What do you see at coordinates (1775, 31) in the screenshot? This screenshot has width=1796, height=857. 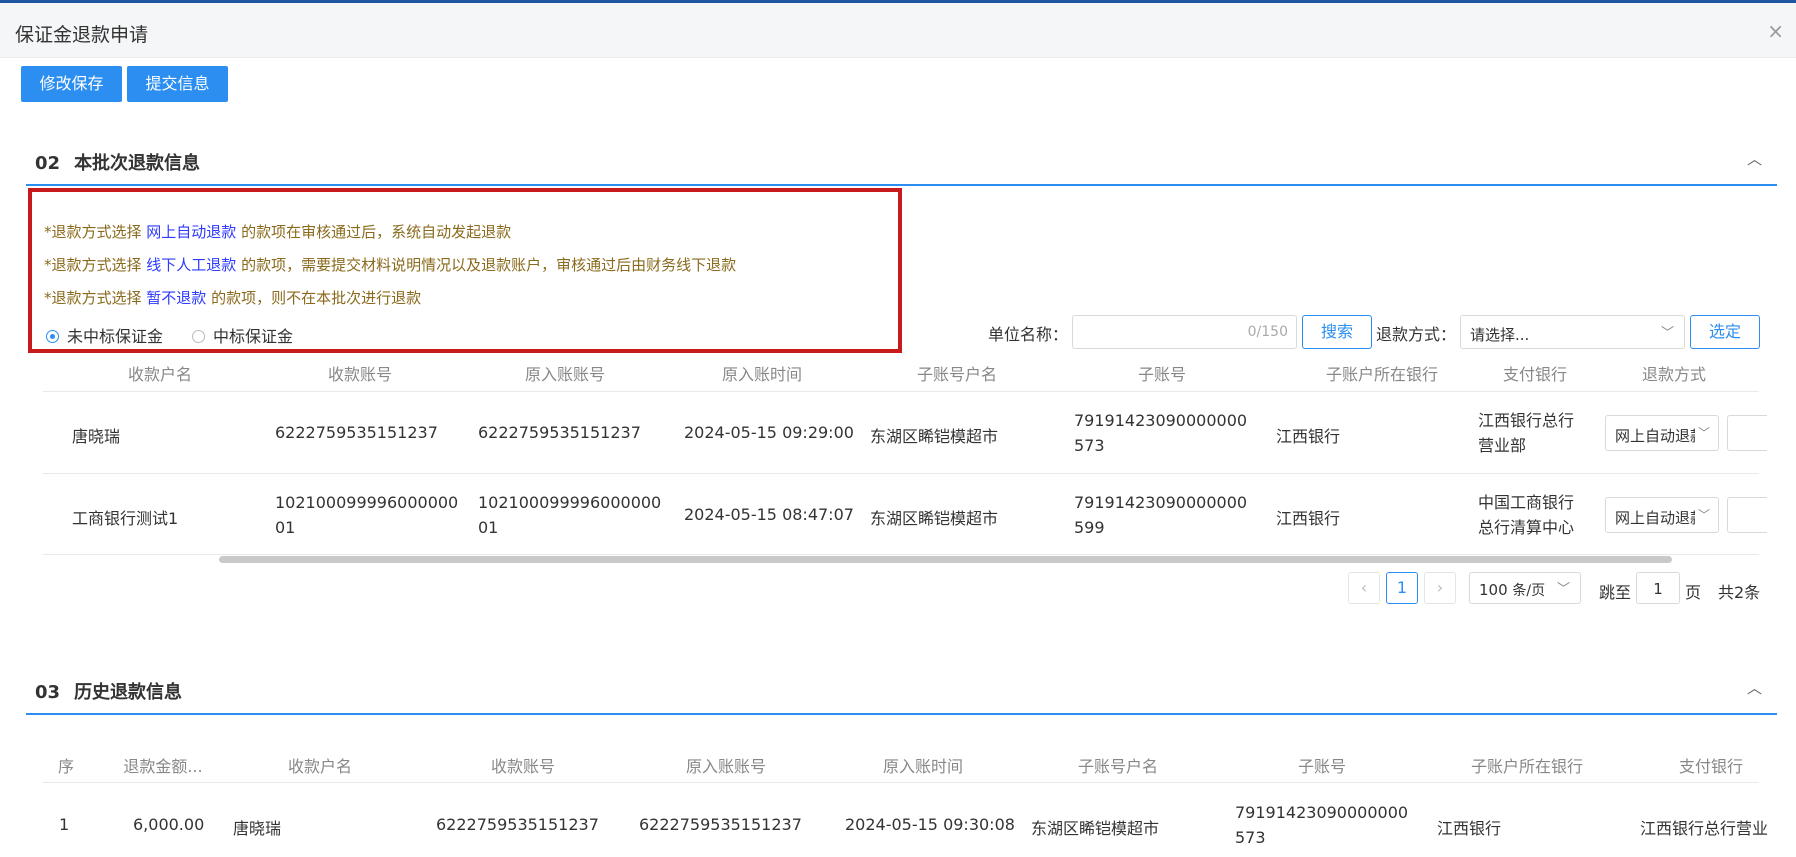 I see `close-icon: ×` at bounding box center [1775, 31].